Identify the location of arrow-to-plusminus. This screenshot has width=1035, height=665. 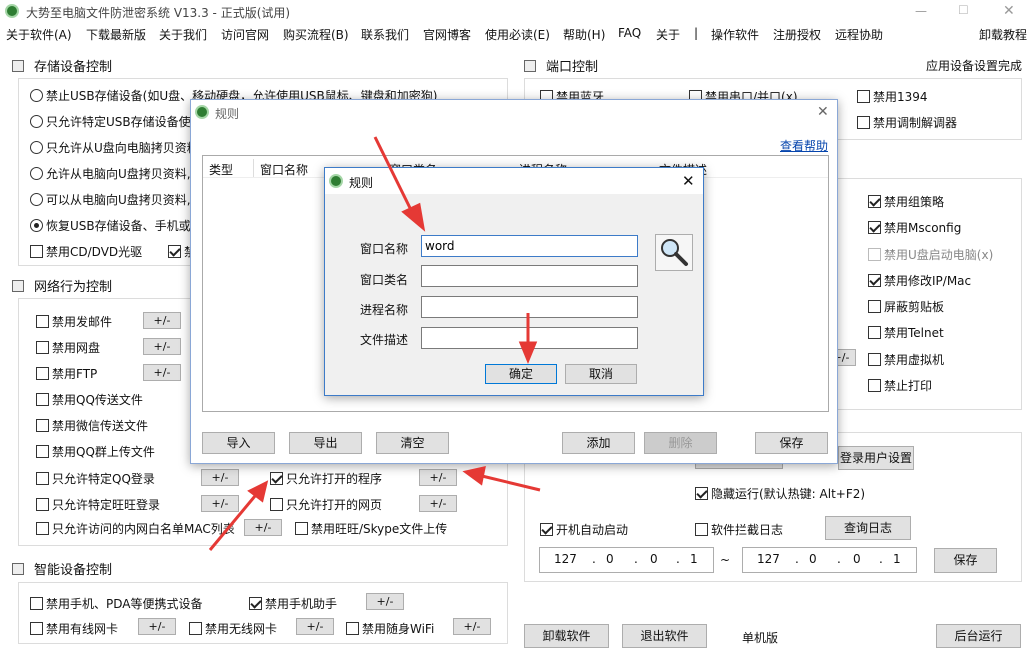
(511, 483).